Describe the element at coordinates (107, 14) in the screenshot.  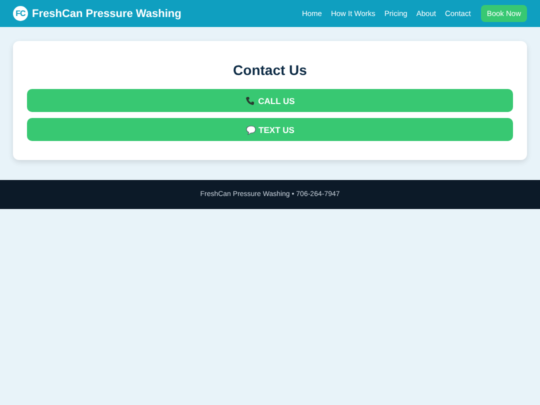
I see `brand-name: FreshCan Pressure Washing` at that location.